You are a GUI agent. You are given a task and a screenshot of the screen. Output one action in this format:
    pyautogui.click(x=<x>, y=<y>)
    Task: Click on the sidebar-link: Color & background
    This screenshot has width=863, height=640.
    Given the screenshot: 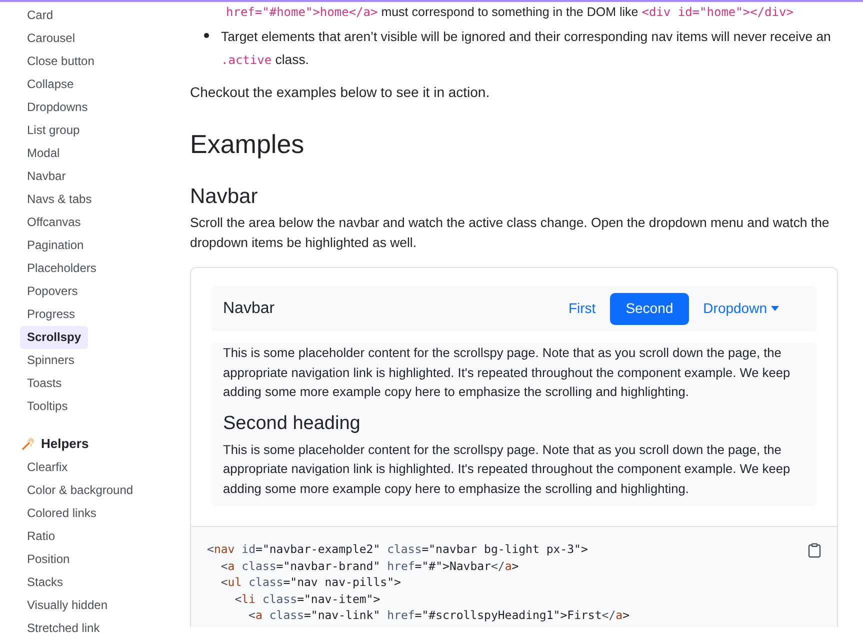 What is the action you would take?
    pyautogui.click(x=80, y=490)
    